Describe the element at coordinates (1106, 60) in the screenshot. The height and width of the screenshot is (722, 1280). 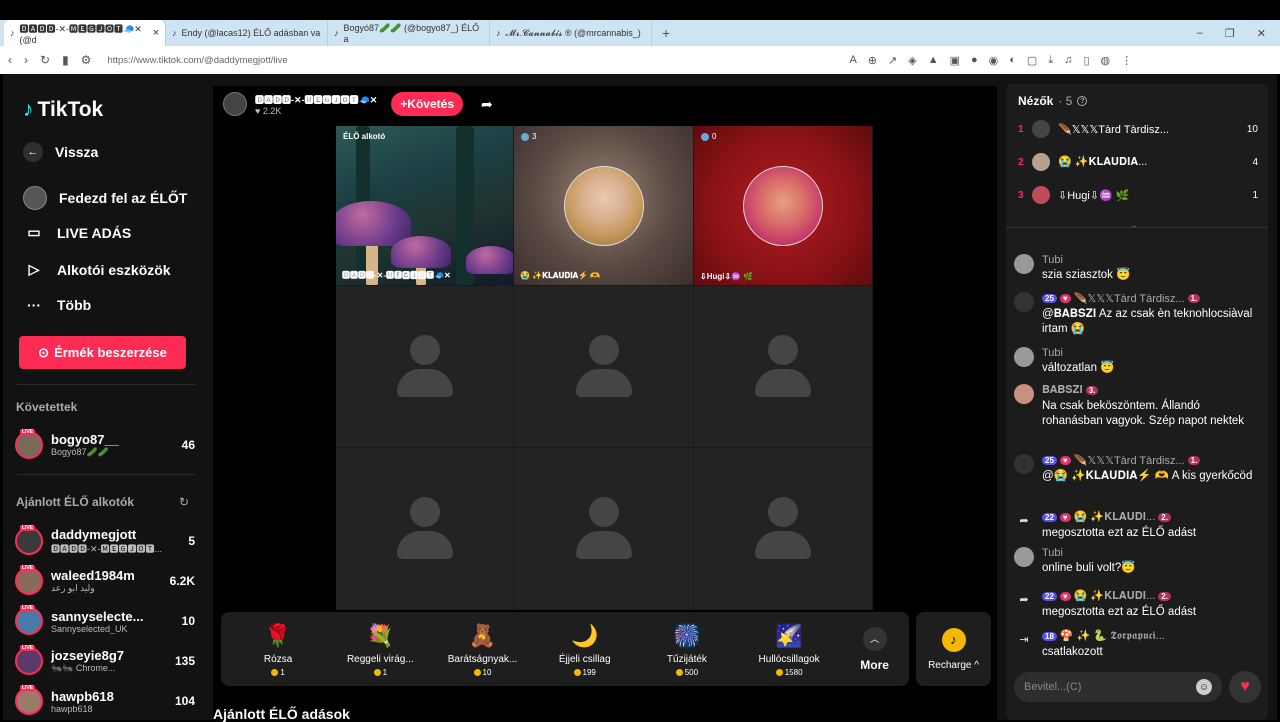
I see `profile-icon: ◍` at that location.